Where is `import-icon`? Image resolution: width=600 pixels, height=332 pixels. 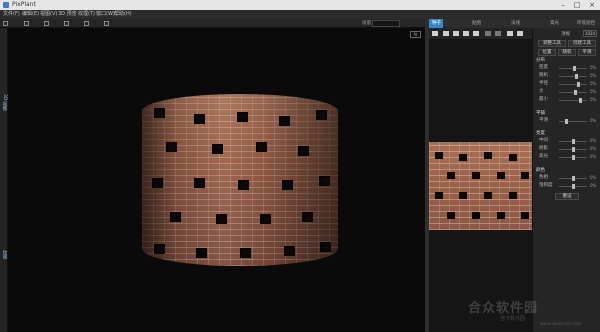 import-icon is located at coordinates (435, 33).